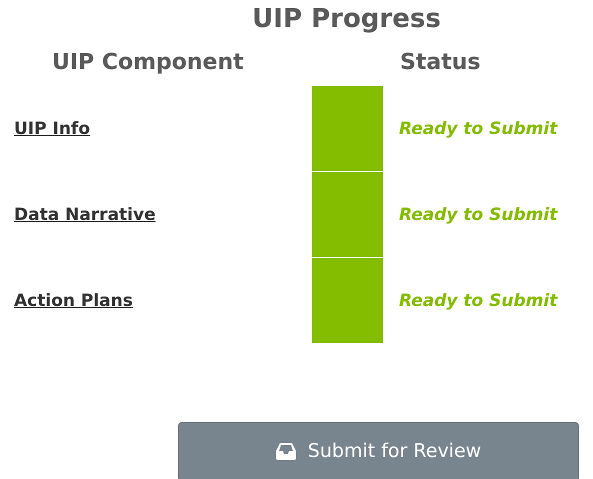  What do you see at coordinates (148, 62) in the screenshot?
I see `column-header: UIP Component` at bounding box center [148, 62].